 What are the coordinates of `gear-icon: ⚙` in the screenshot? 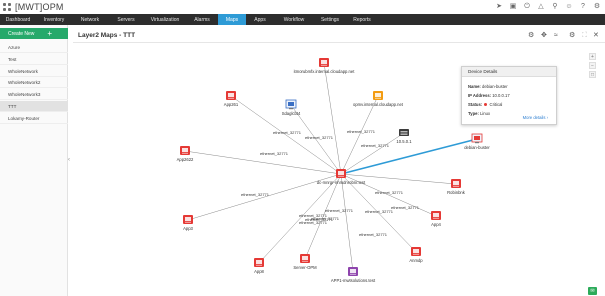 It's located at (572, 35).